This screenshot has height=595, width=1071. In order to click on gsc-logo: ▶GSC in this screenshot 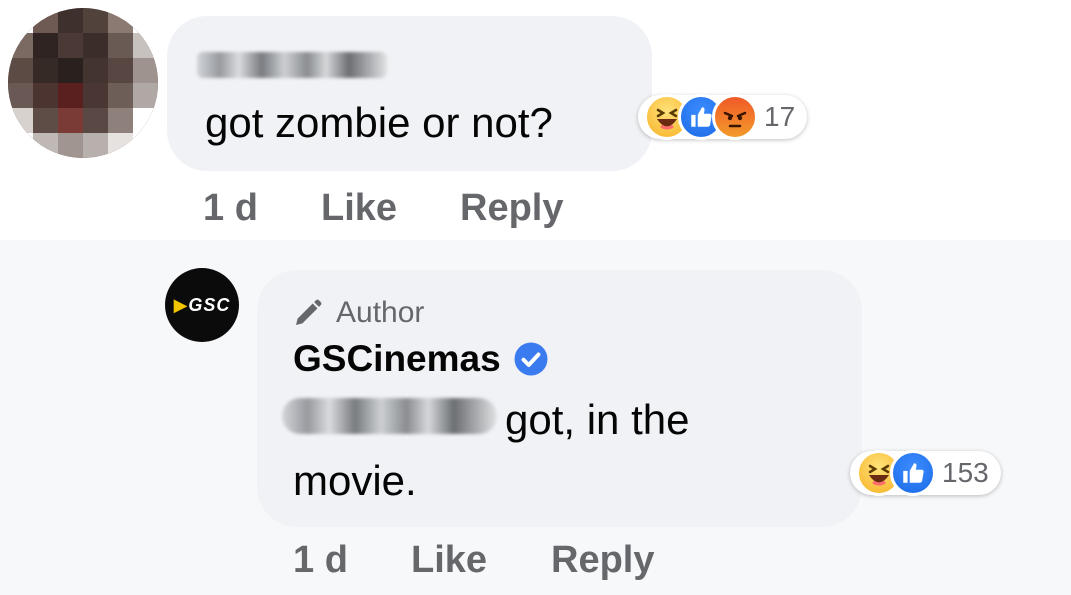, I will do `click(202, 304)`.